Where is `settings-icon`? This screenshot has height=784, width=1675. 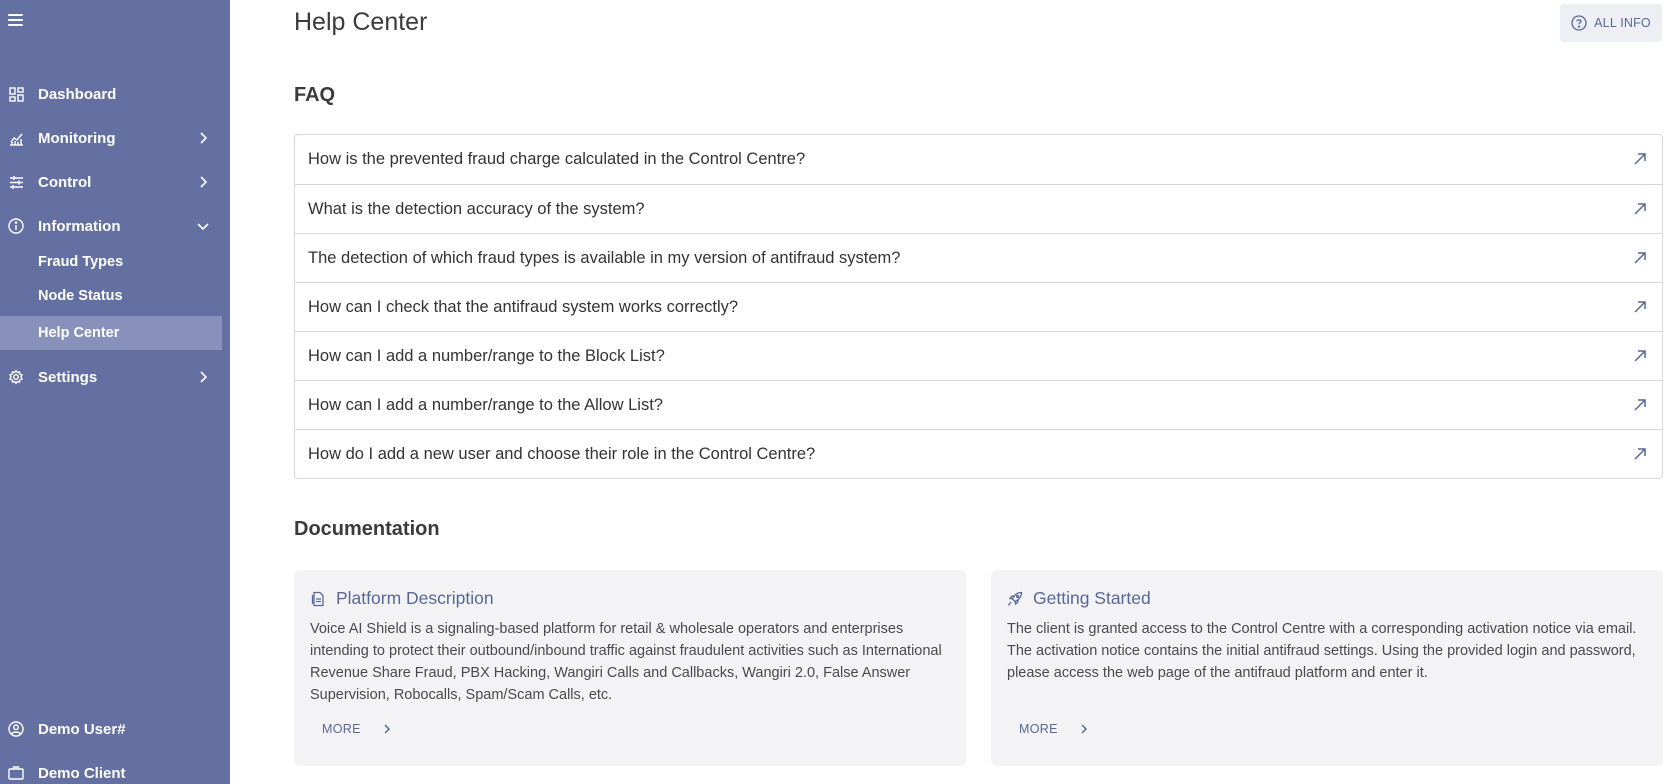 settings-icon is located at coordinates (16, 377).